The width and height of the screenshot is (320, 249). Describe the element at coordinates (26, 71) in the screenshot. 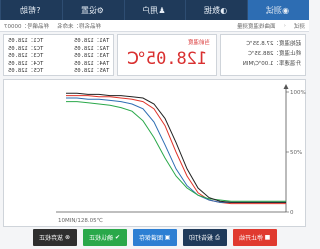

I see `channel-tc: TC5：128.05` at that location.